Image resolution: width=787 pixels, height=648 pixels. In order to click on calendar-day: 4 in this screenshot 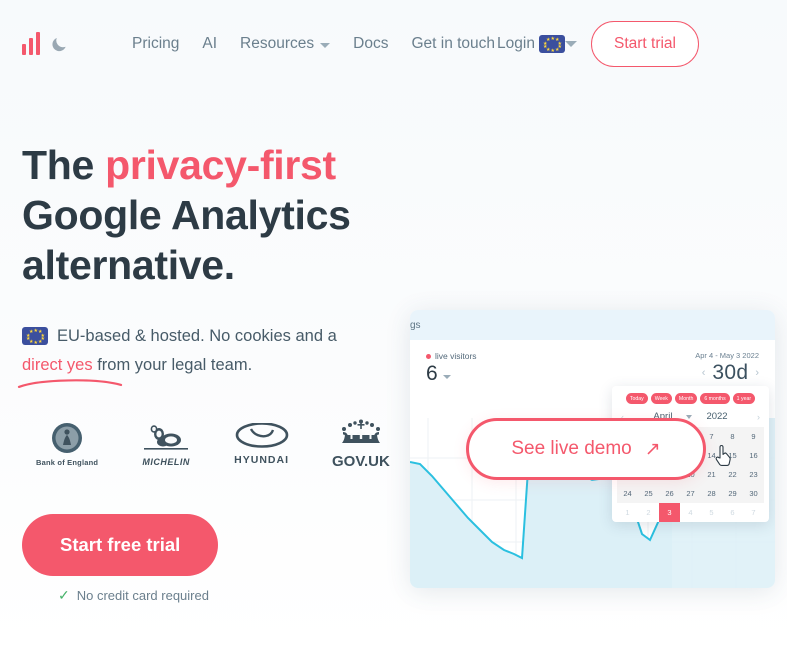, I will do `click(690, 512)`.